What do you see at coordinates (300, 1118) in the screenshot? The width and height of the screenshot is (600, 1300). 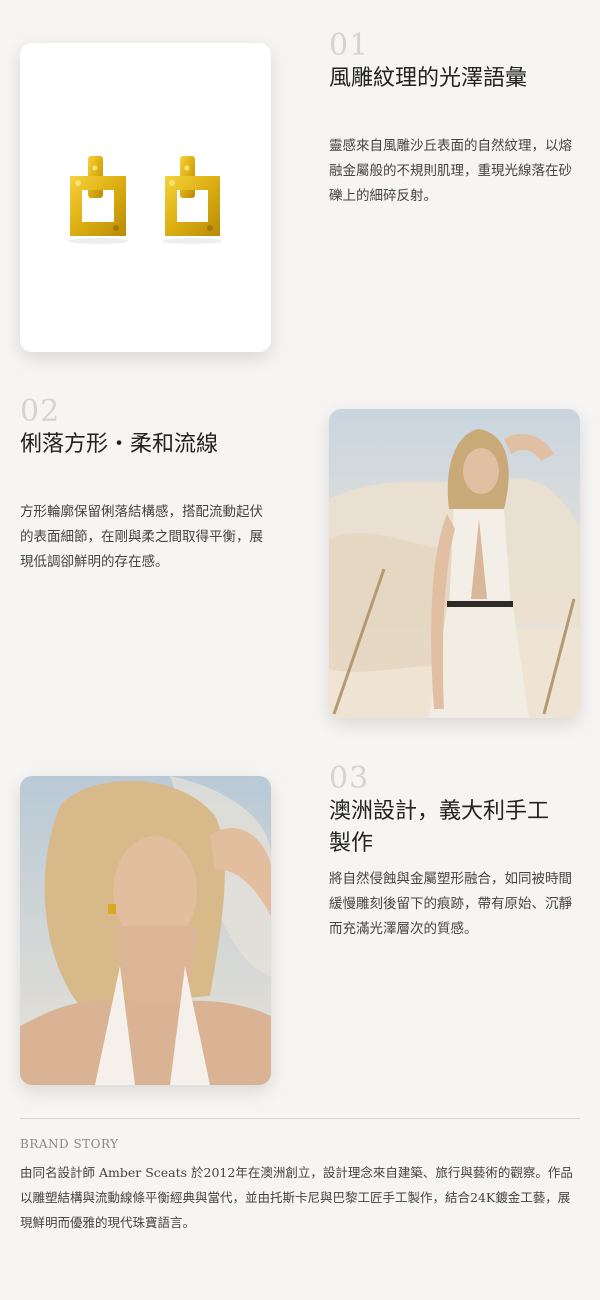 I see `divider` at bounding box center [300, 1118].